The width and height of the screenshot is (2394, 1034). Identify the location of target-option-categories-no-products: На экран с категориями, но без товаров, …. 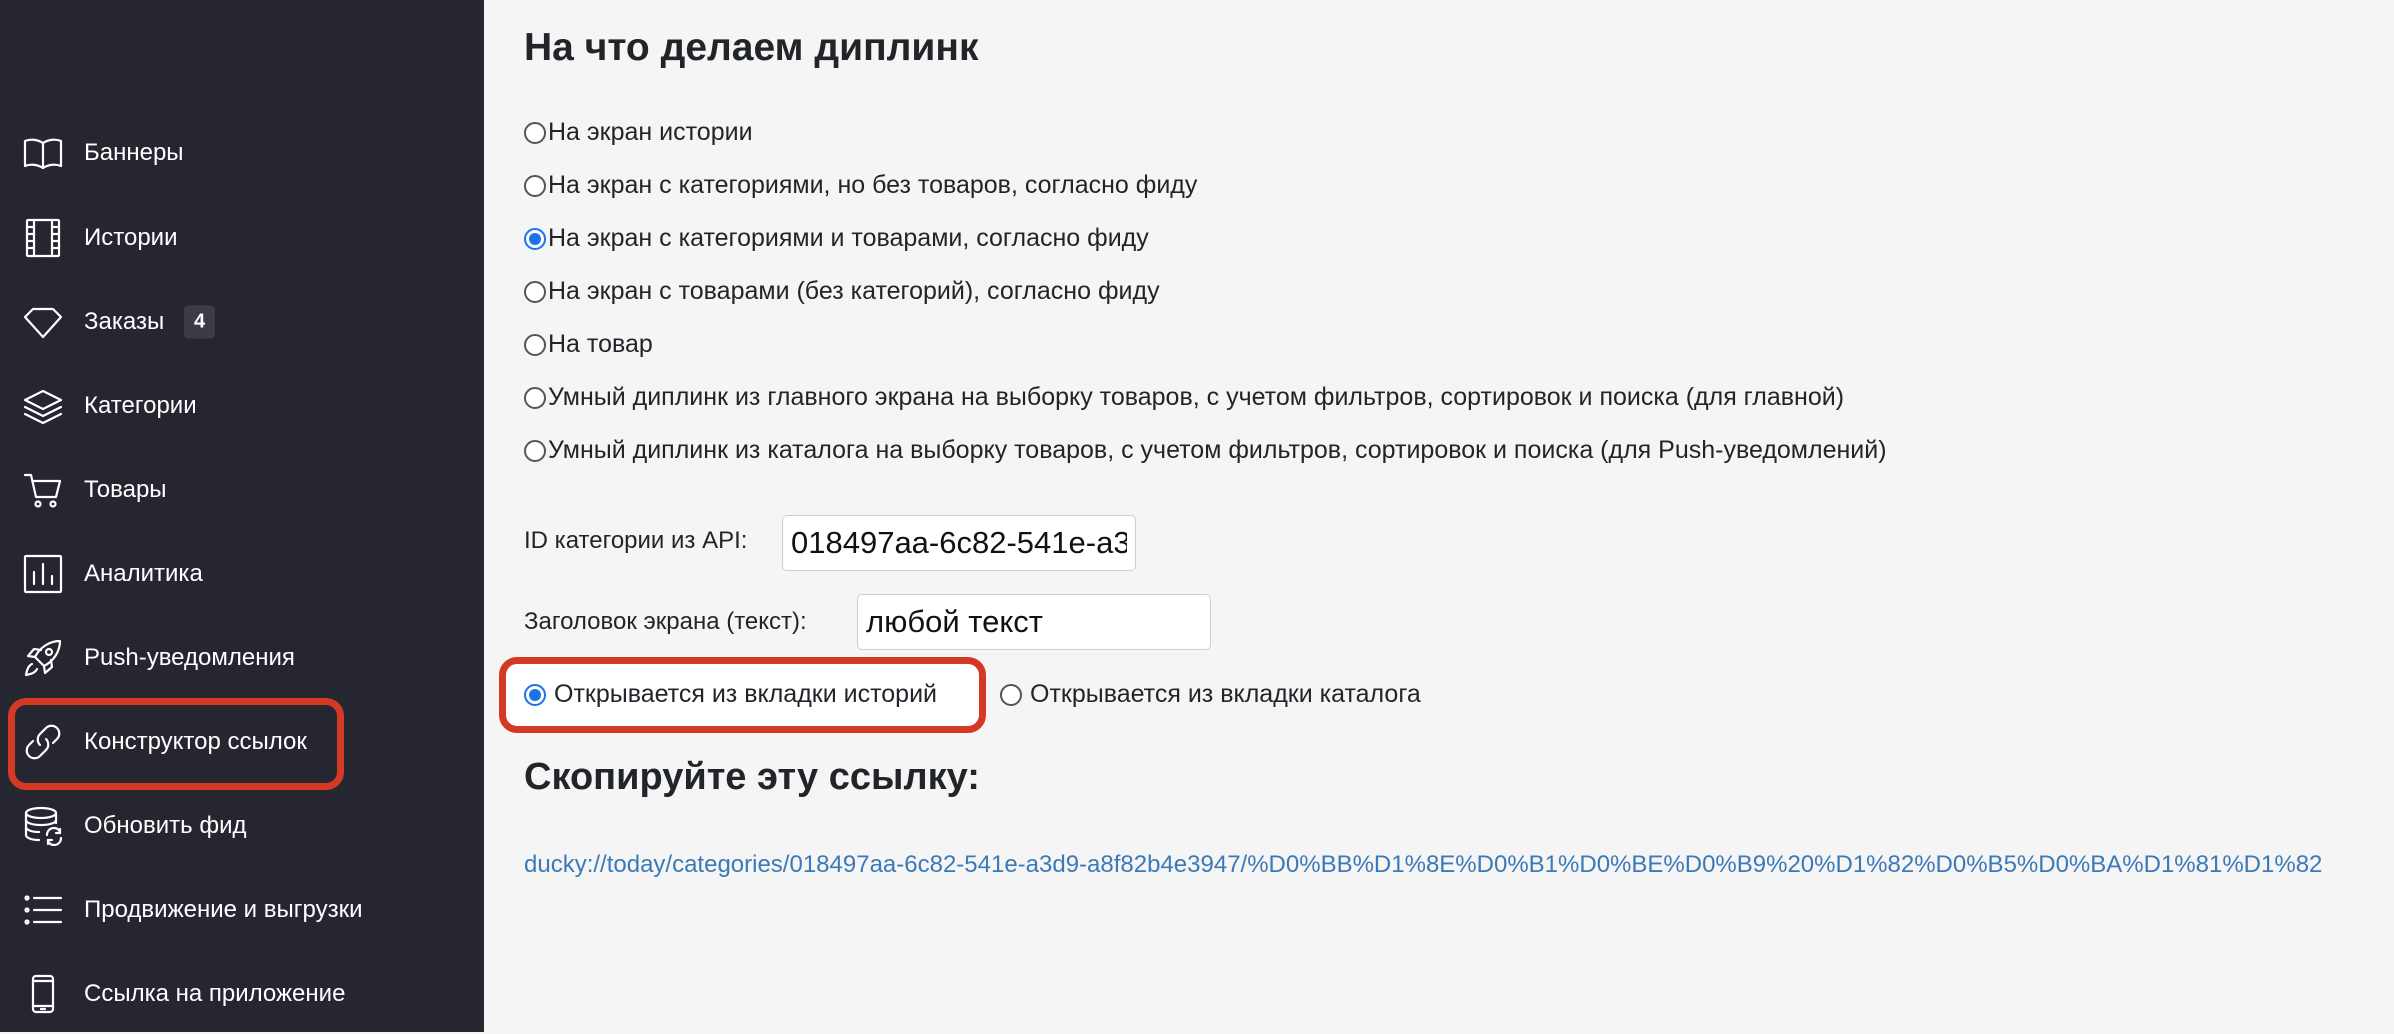
(860, 185).